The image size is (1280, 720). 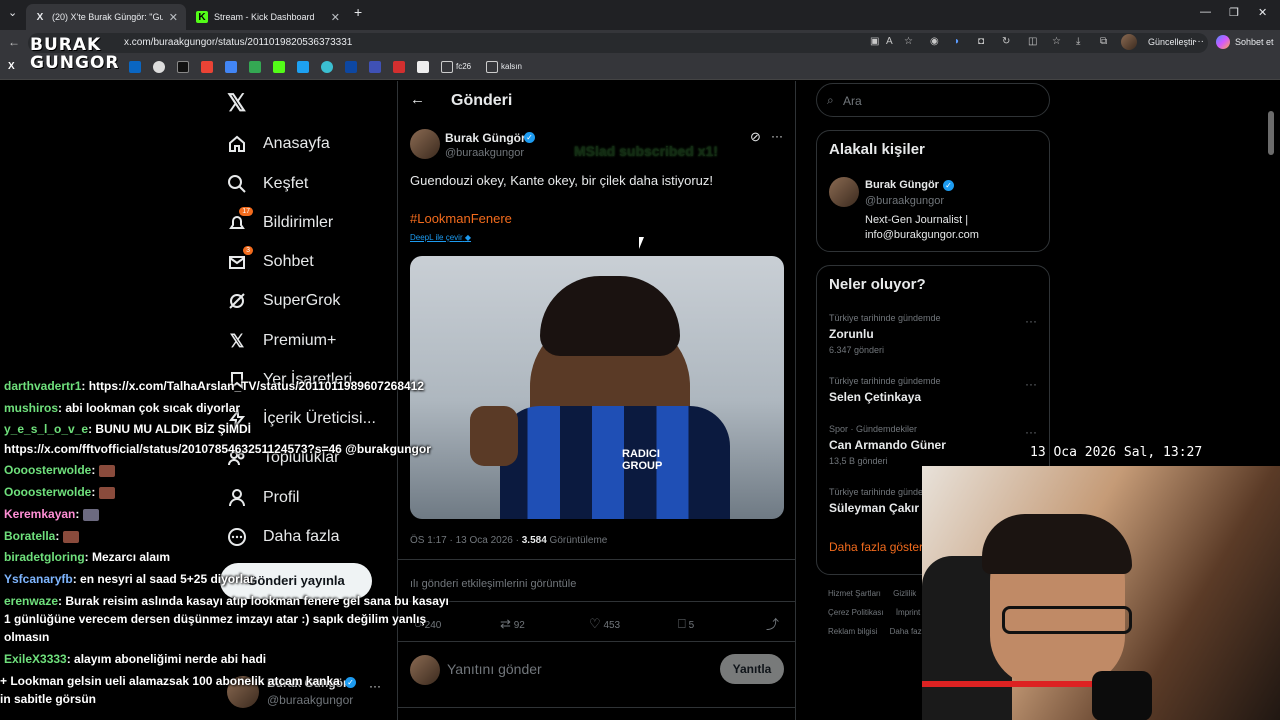 I want to click on gmail-bookmark-icon, so click(x=207, y=67).